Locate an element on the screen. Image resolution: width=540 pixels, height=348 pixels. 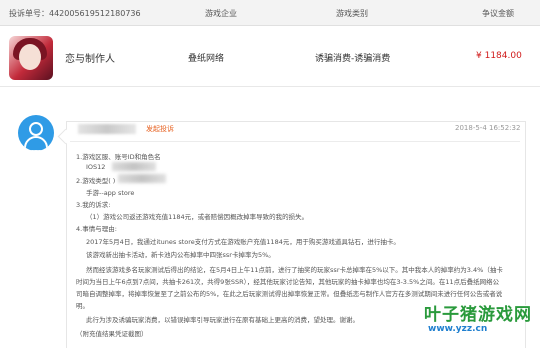
user-avatar-icon is located at coordinates (36, 133).